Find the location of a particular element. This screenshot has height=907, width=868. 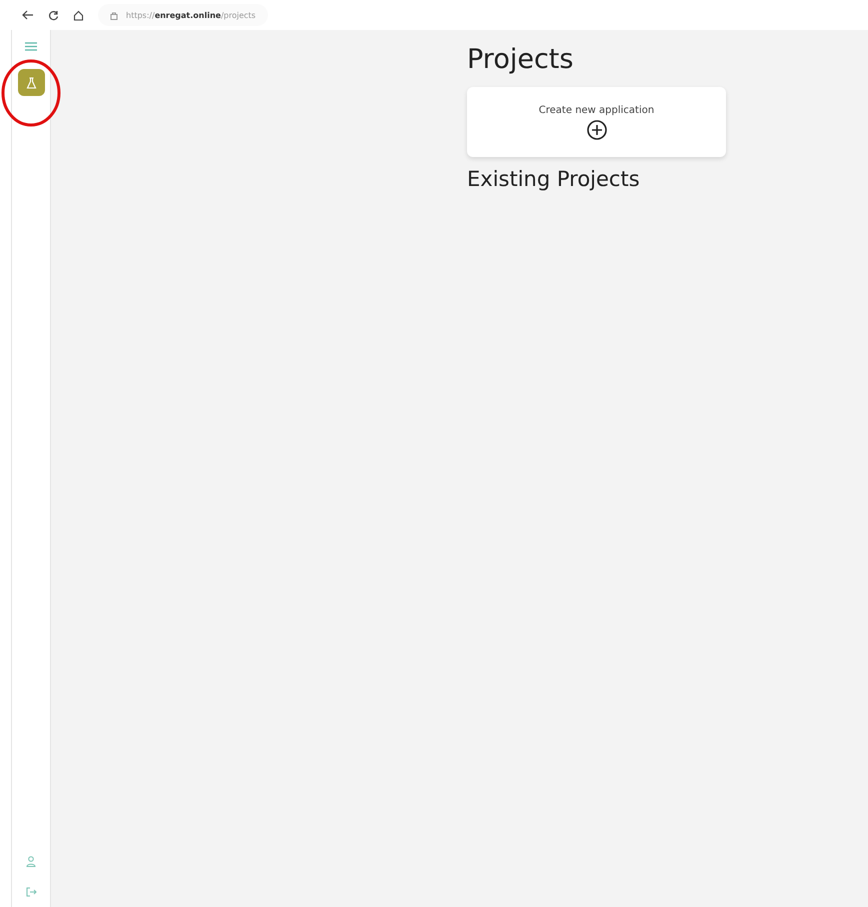

address-bar: https://enregat.online/projects is located at coordinates (183, 15).